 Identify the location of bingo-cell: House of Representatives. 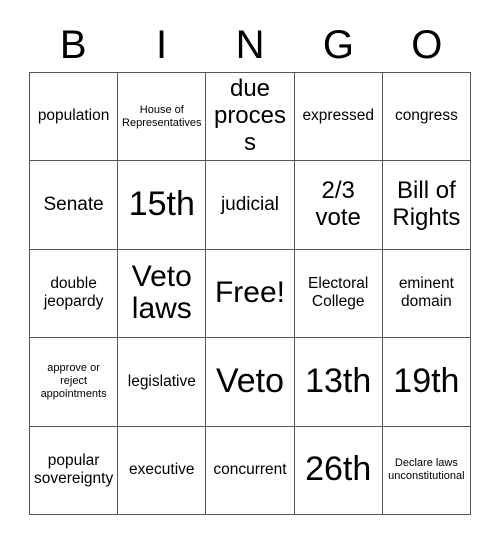
(162, 117).